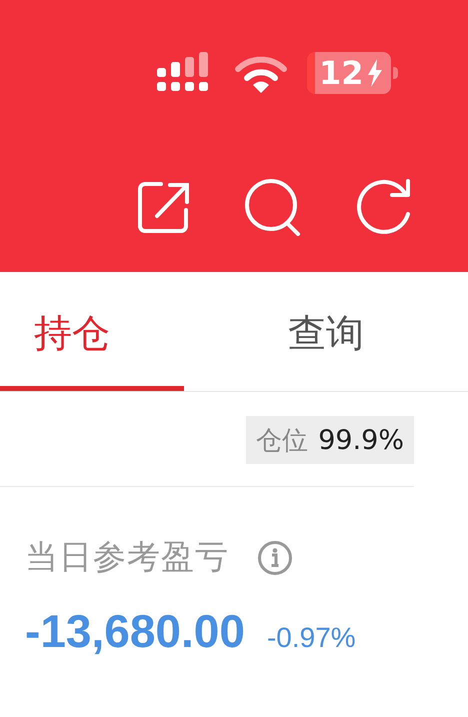  I want to click on position-value: 99.9%, so click(361, 440).